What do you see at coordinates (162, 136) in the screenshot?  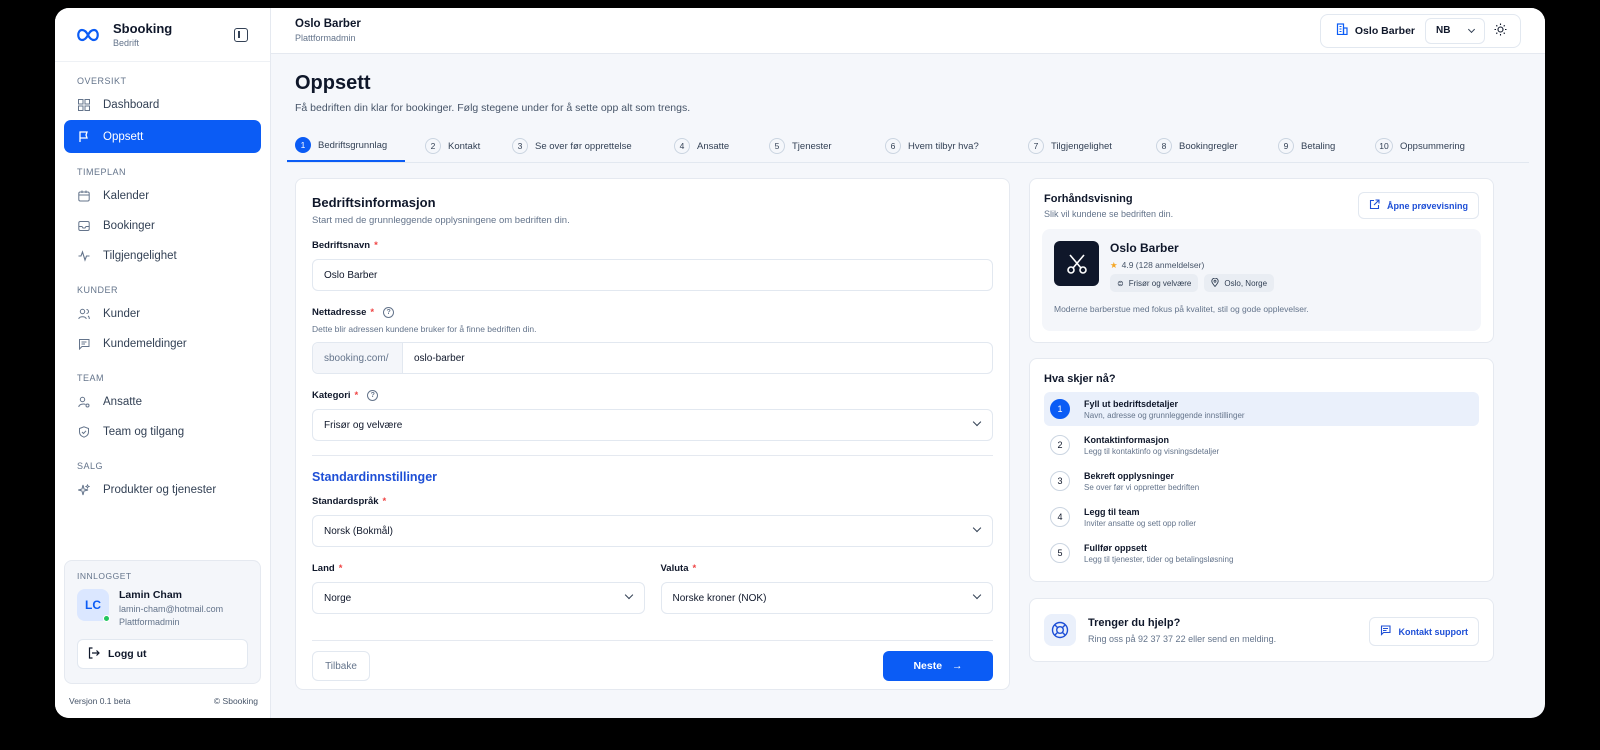 I see `sidebar-item-oppsett: Oppsett` at bounding box center [162, 136].